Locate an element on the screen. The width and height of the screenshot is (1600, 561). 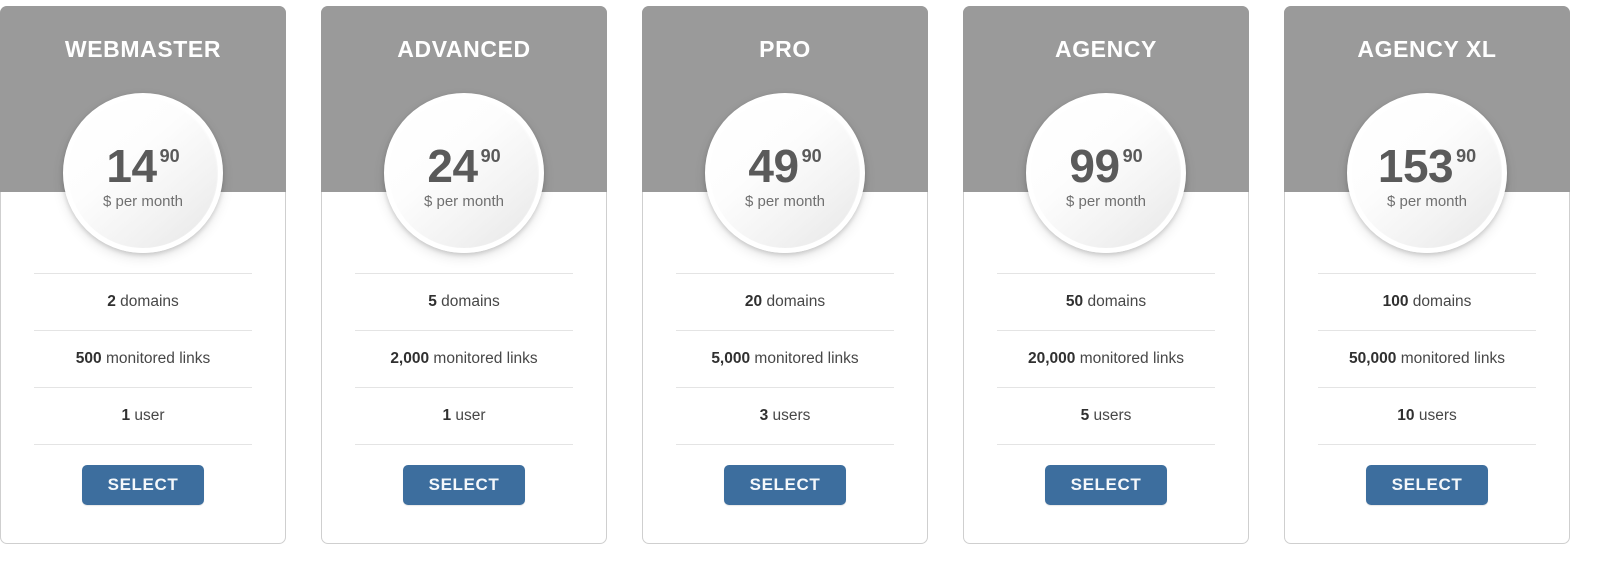
feature-item: 50,000 monitored links is located at coordinates (1427, 359).